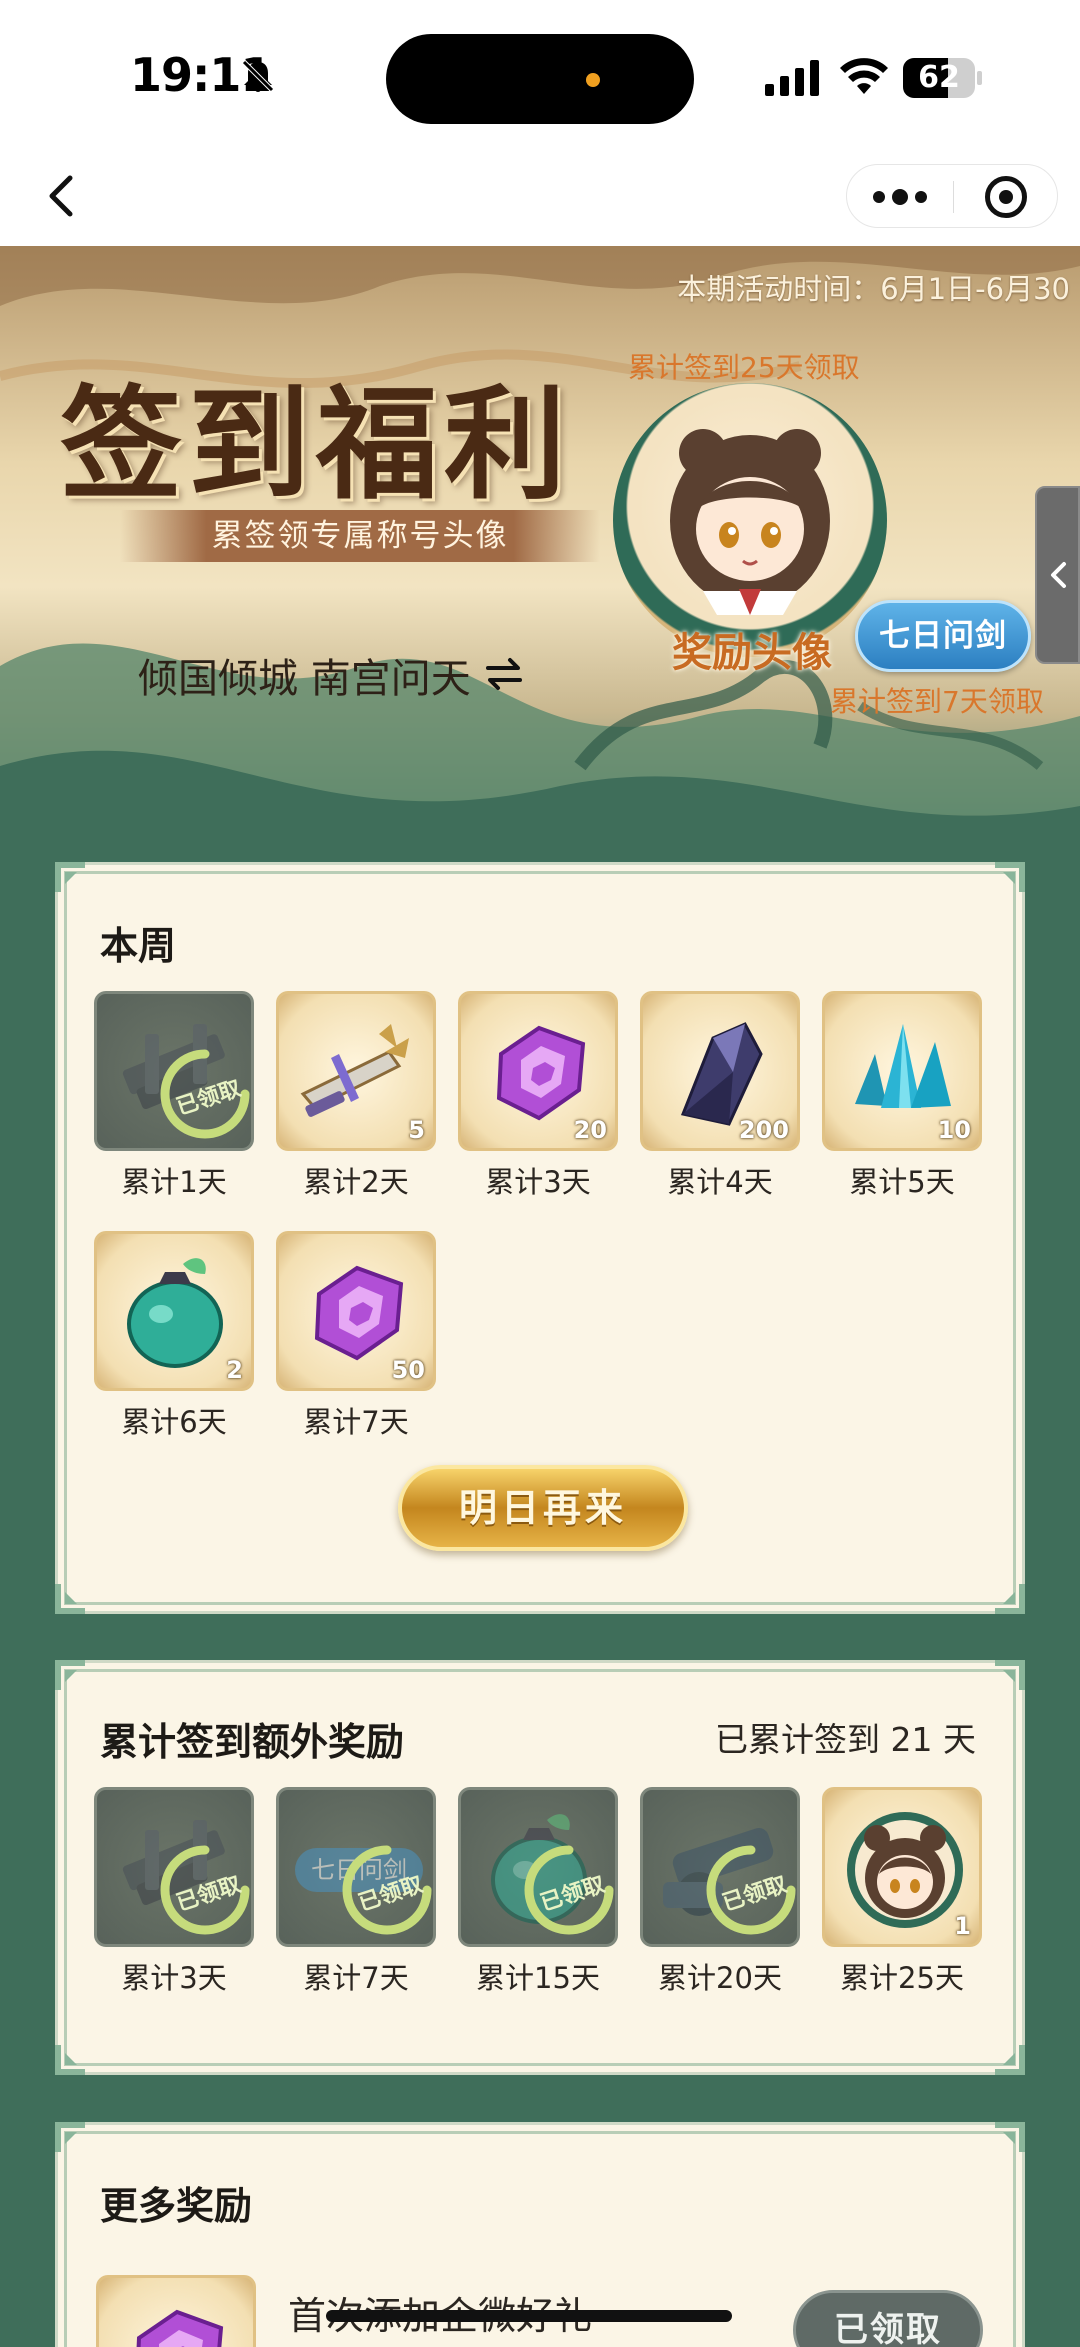 The width and height of the screenshot is (1080, 2347). I want to click on battery-icon: 62, so click(942, 78).